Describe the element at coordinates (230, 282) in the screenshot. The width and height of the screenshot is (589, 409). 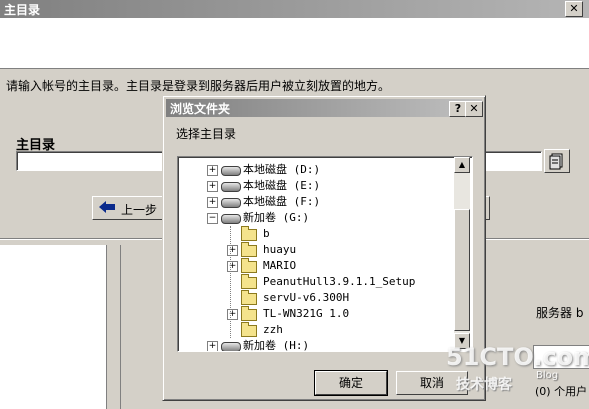
I see `tree-connector-line` at that location.